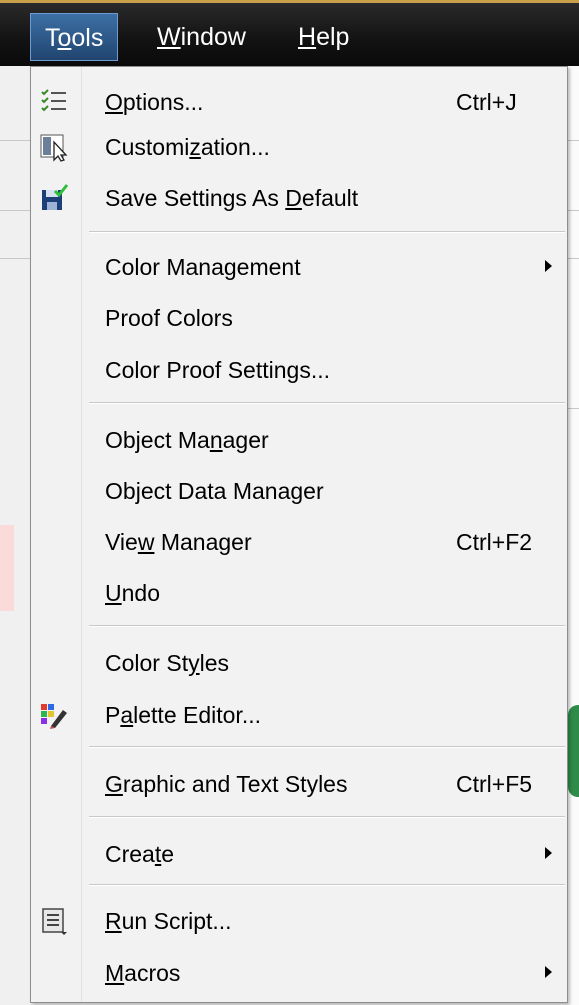 The width and height of the screenshot is (579, 1005). I want to click on label-text: ect Data Manager, so click(232, 491).